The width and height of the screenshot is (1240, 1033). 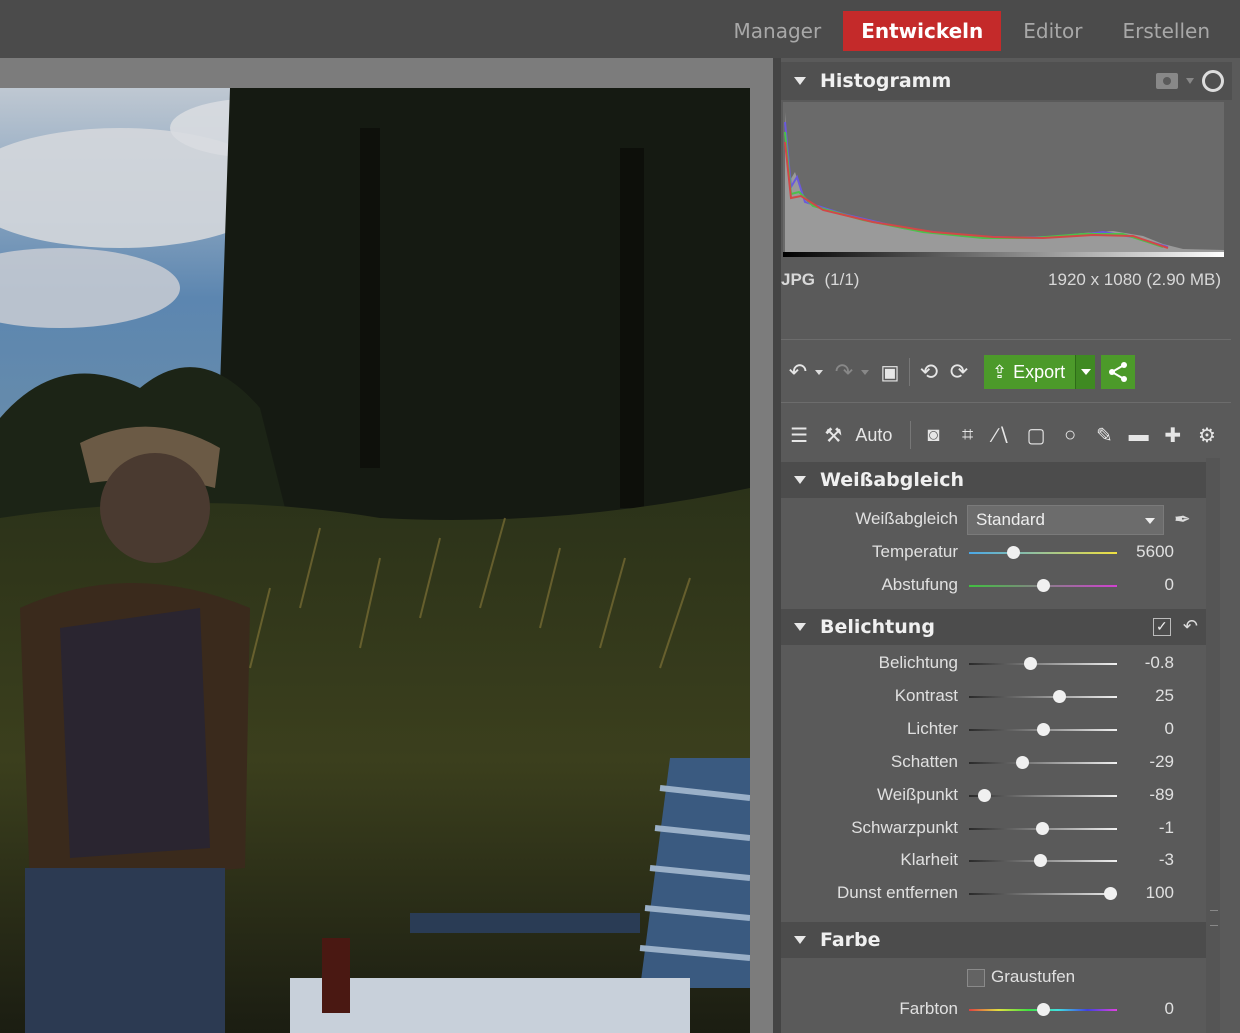 I want to click on white-balance-select-row: Weißabgleich Standard ✒, so click(x=993, y=520).